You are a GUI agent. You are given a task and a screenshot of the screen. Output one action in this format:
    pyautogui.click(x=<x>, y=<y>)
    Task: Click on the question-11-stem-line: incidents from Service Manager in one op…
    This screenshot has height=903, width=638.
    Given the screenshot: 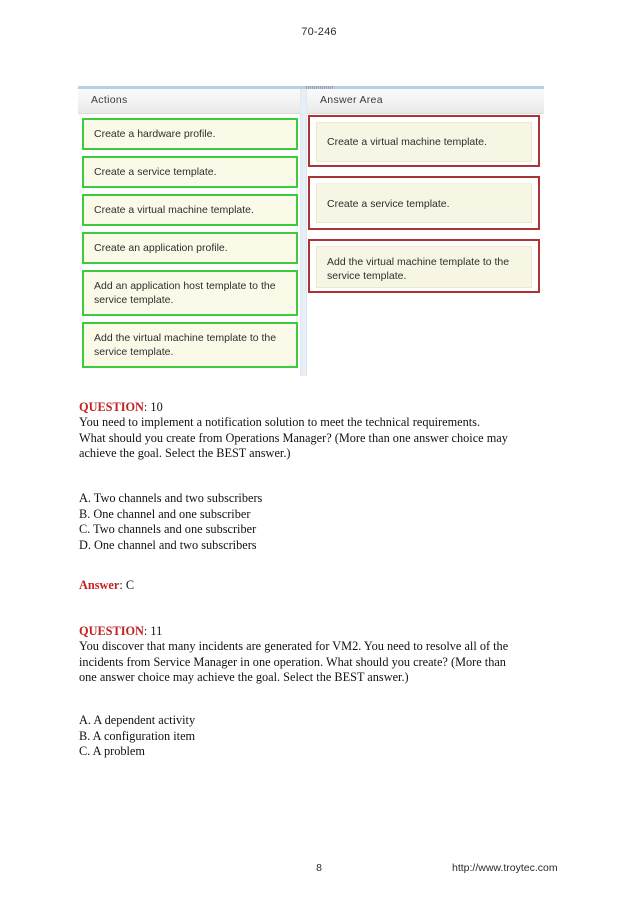 What is the action you would take?
    pyautogui.click(x=292, y=661)
    